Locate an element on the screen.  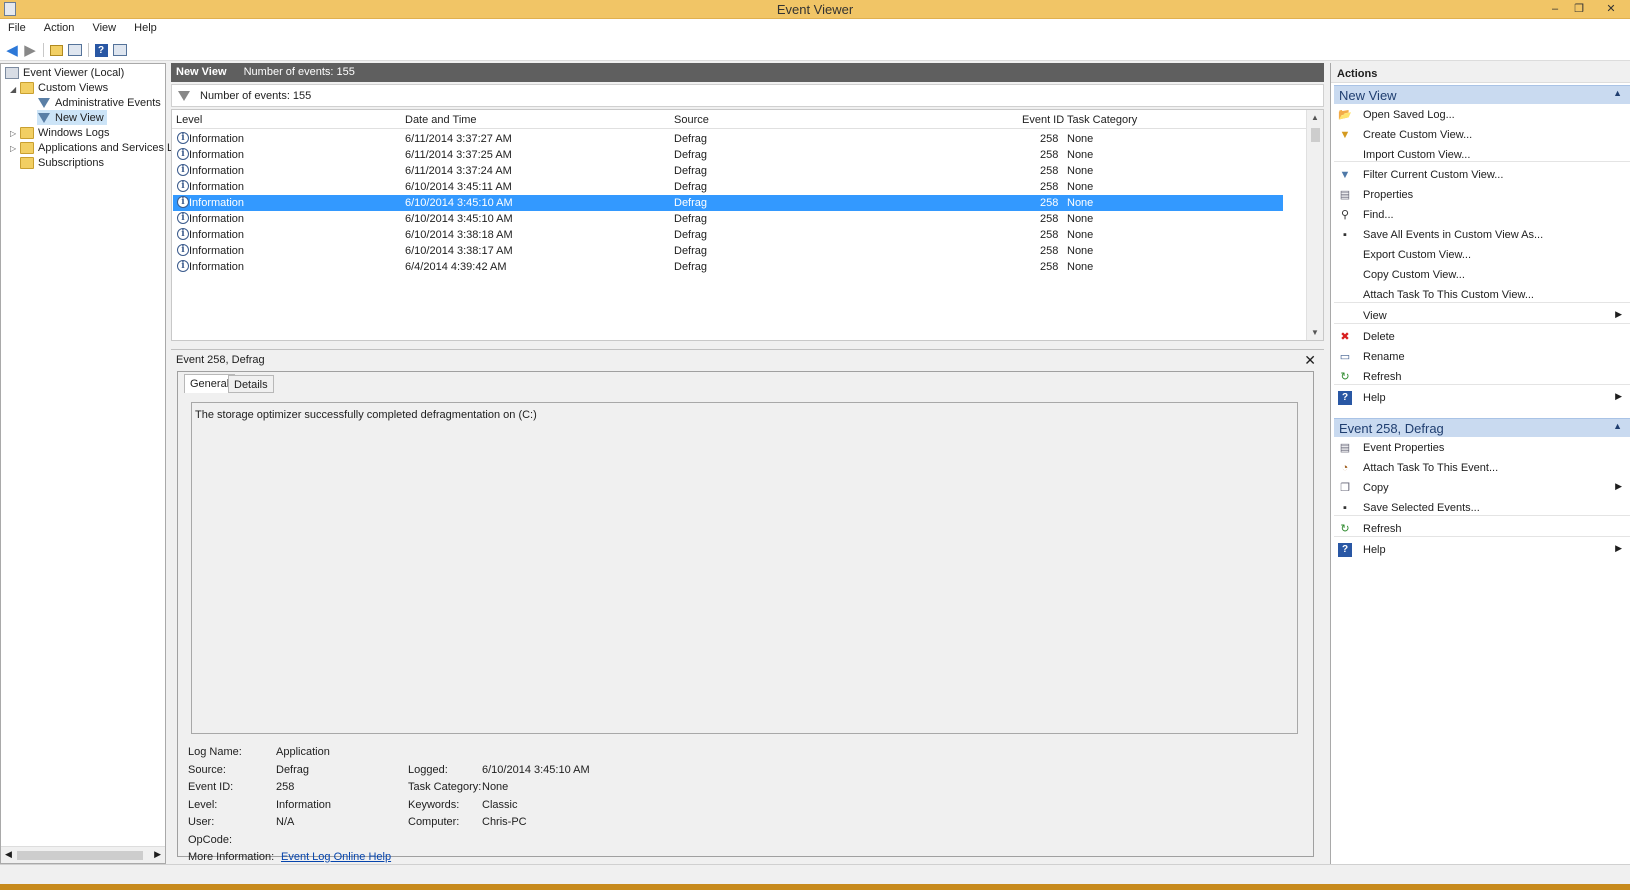
scroll-right-arrow-icon: ▶ is located at coordinates (157, 854).